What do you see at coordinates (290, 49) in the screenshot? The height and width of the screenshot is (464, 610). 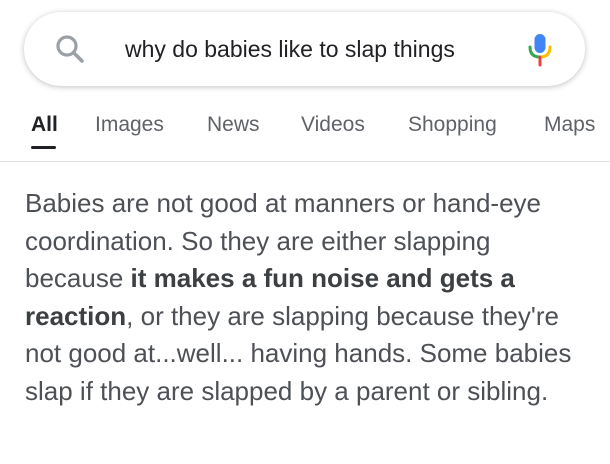 I see `search-query-text: why do babies like to slap things` at bounding box center [290, 49].